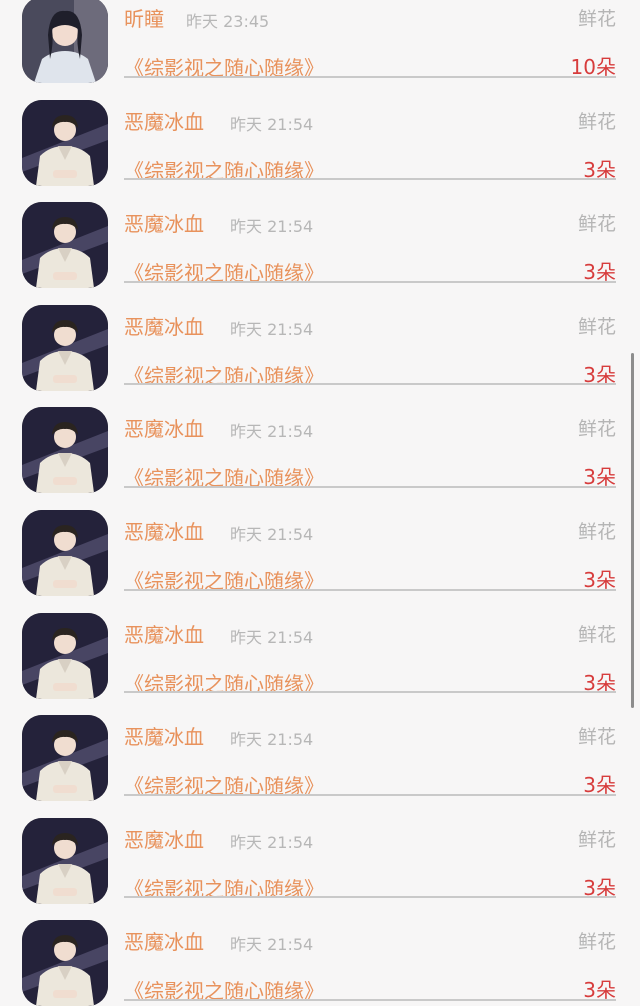 The height and width of the screenshot is (1006, 640). What do you see at coordinates (65, 41) in the screenshot?
I see `girl-avatar` at bounding box center [65, 41].